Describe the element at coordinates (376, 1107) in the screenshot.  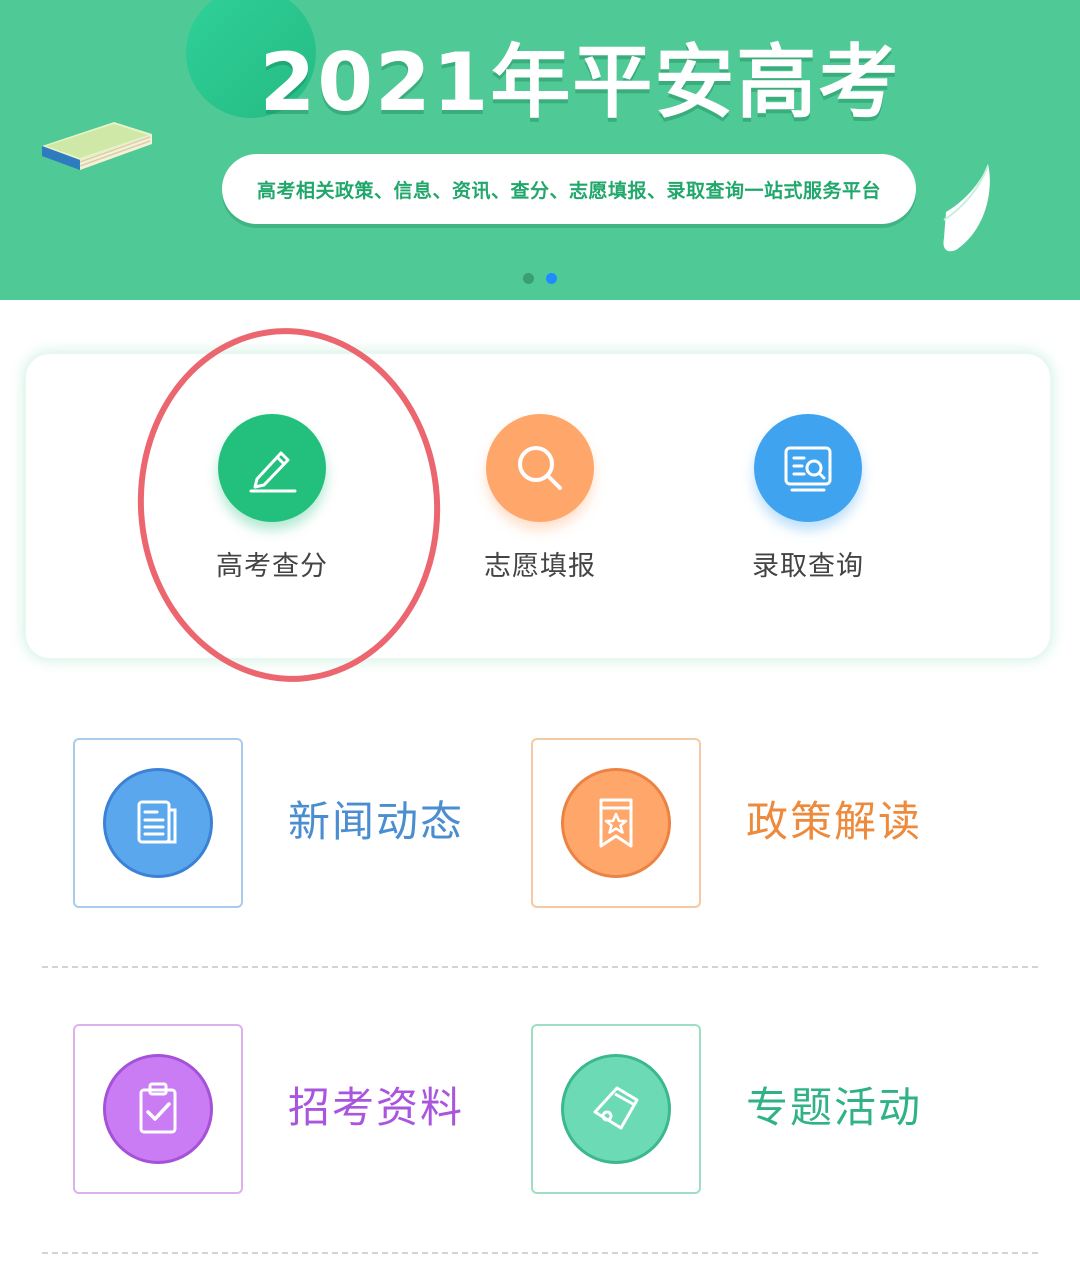
I see `category-label: 招考资料` at that location.